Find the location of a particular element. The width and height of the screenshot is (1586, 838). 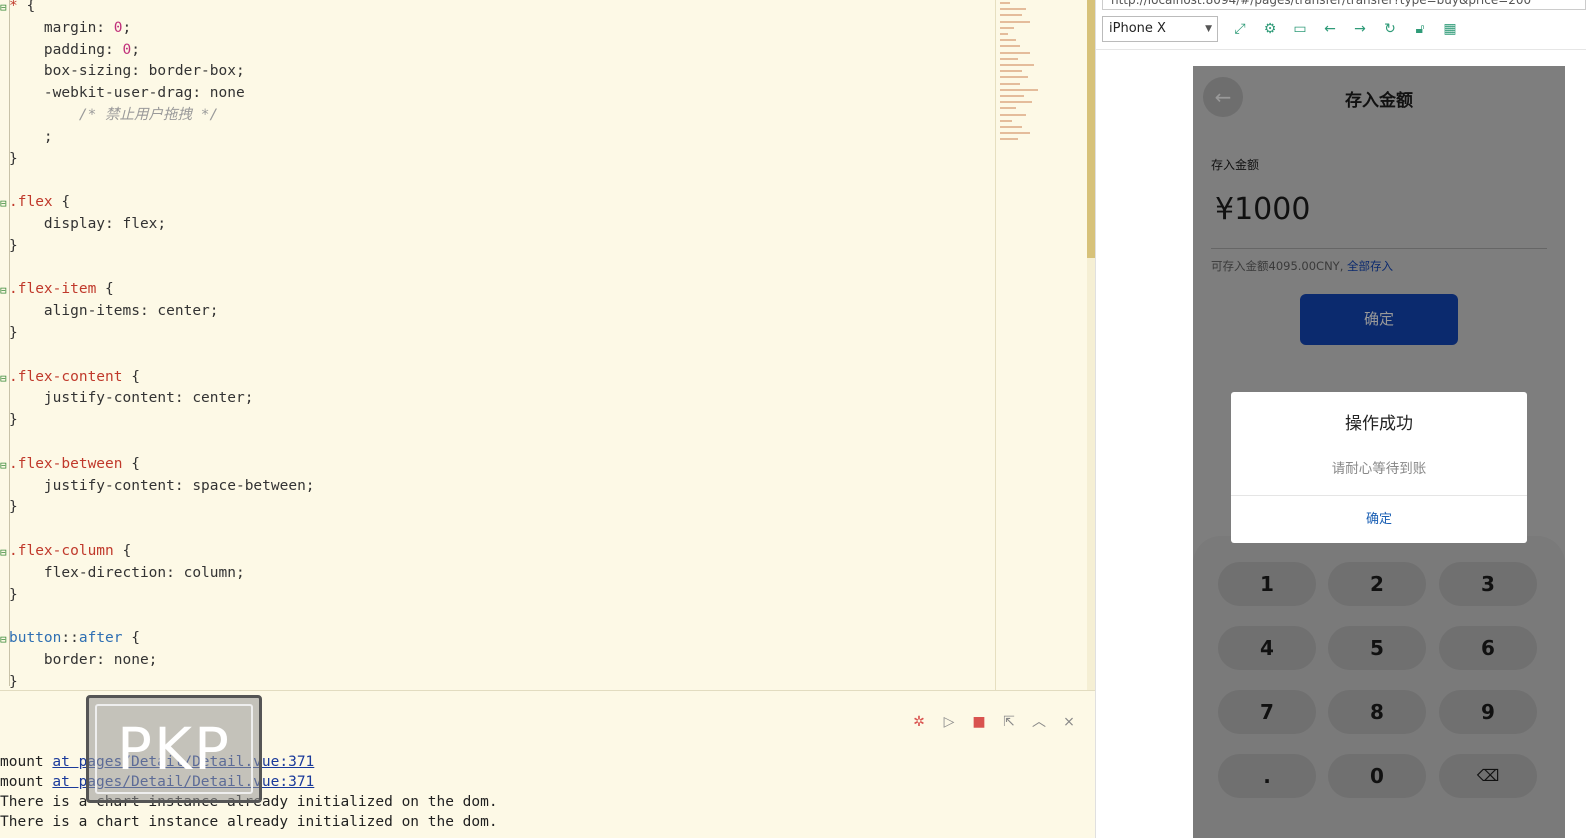

console-toolbar: ✲ ▷ ■ ⇱ ︿ ⨯ is located at coordinates (994, 722).